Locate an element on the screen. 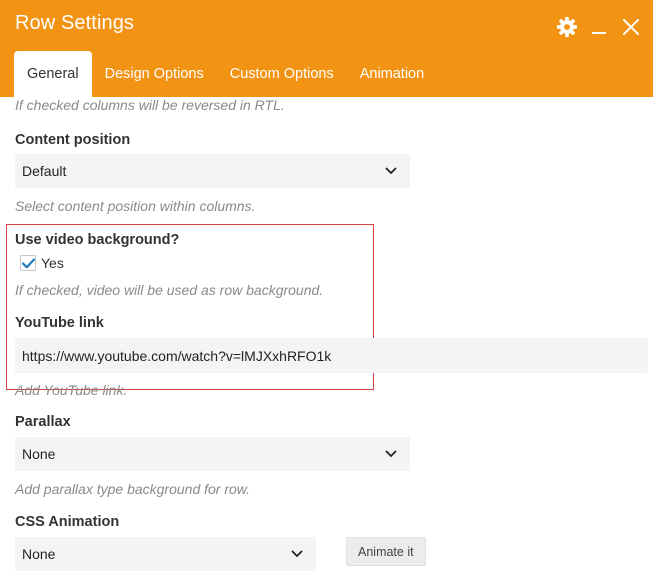  gear-icon is located at coordinates (567, 27).